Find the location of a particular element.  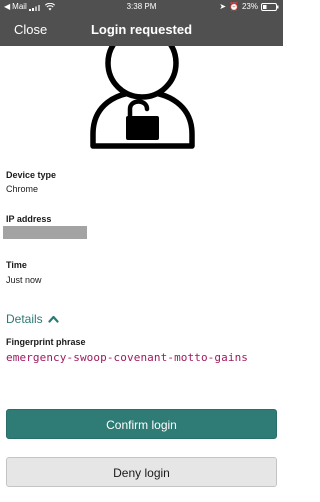

battery-icon is located at coordinates (270, 7).